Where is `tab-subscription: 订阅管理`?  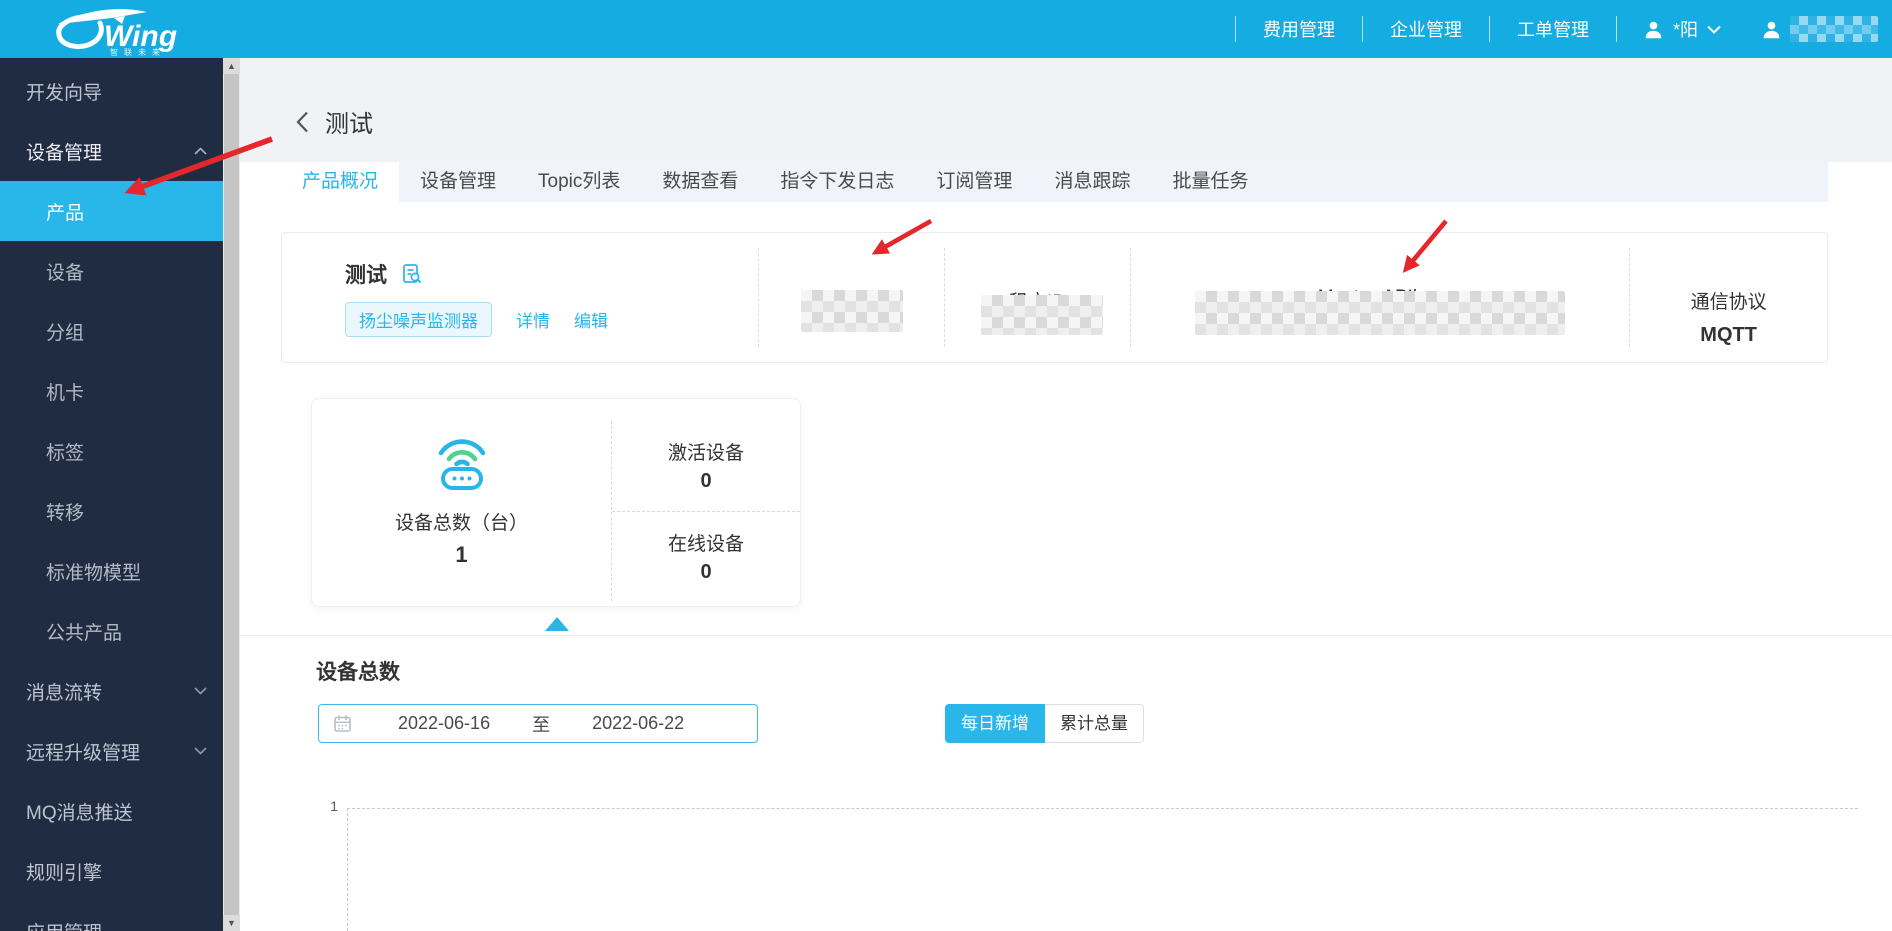 tab-subscription: 订阅管理 is located at coordinates (974, 182).